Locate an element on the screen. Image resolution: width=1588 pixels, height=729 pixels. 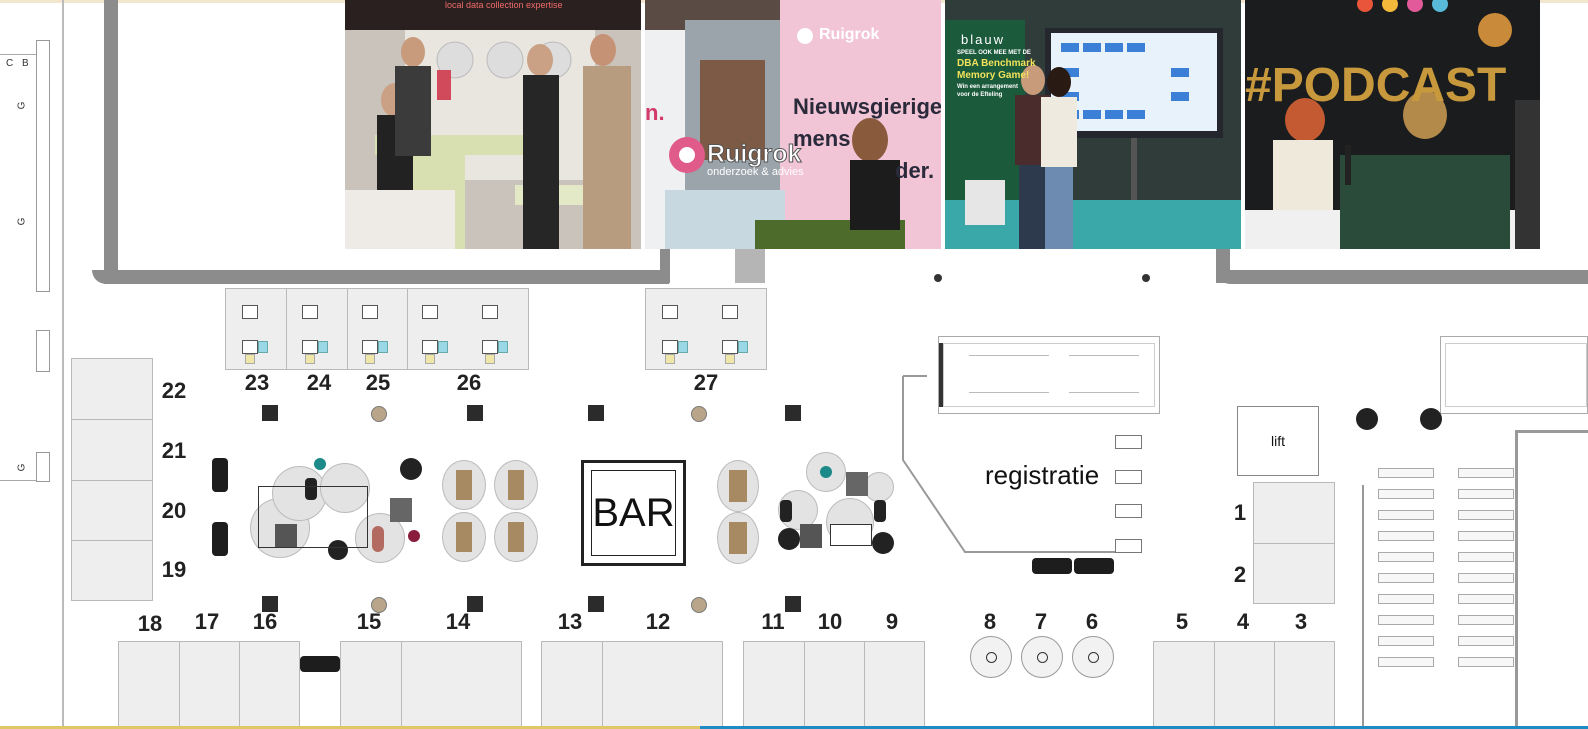
booth-number: 24 is located at coordinates (319, 382).